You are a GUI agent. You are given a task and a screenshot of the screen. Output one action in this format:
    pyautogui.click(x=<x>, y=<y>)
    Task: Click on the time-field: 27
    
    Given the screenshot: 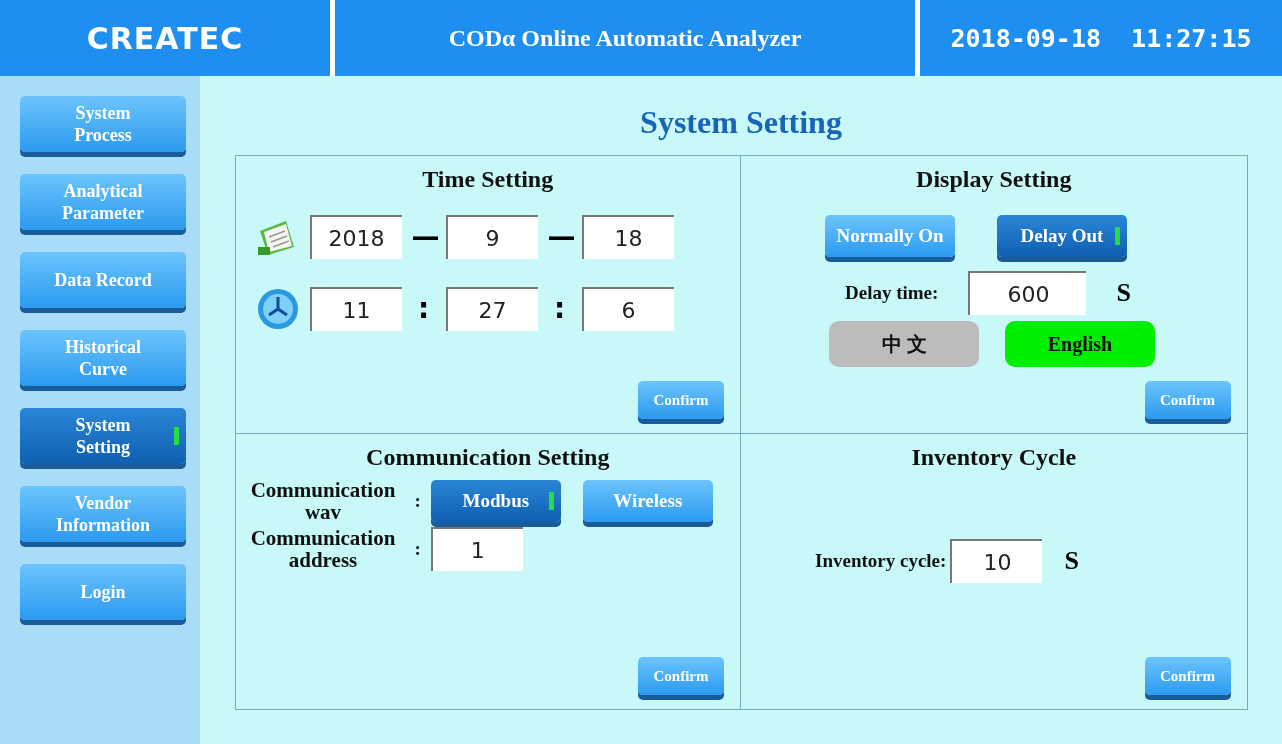 What is the action you would take?
    pyautogui.click(x=491, y=309)
    